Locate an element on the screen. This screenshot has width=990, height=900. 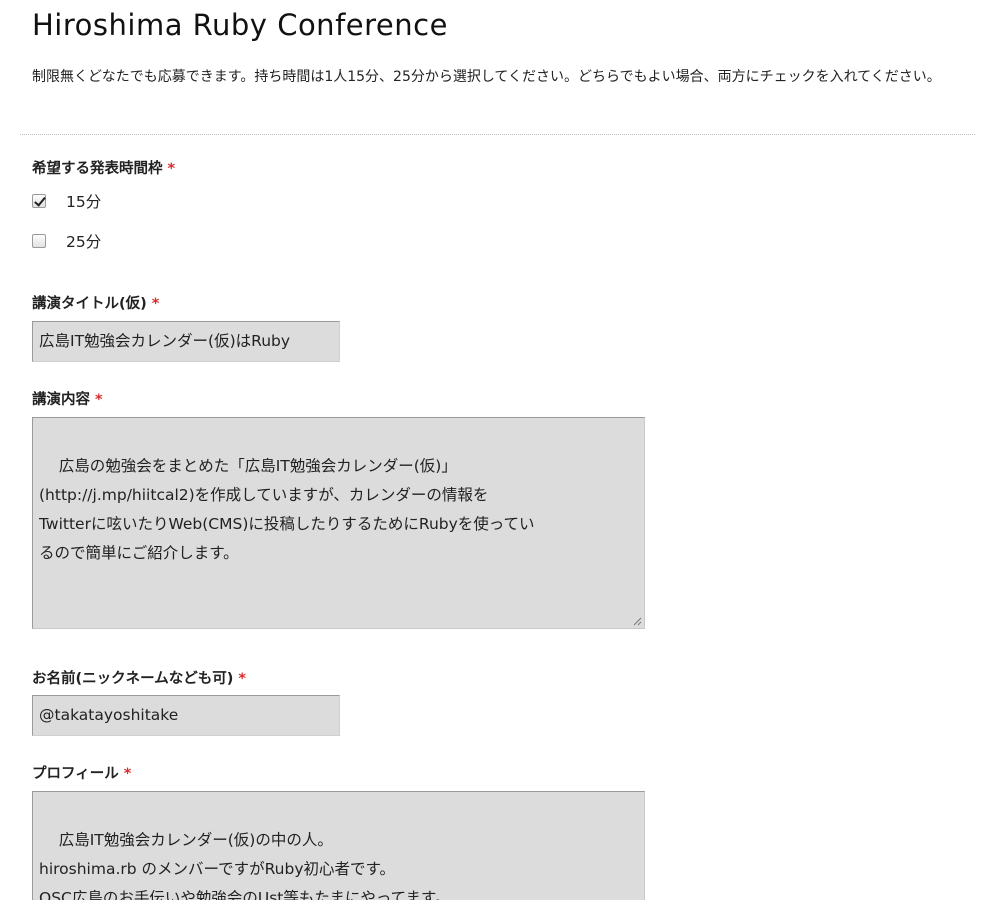
talk-title-label: 講演タイトル(仮) * is located at coordinates (95, 302).